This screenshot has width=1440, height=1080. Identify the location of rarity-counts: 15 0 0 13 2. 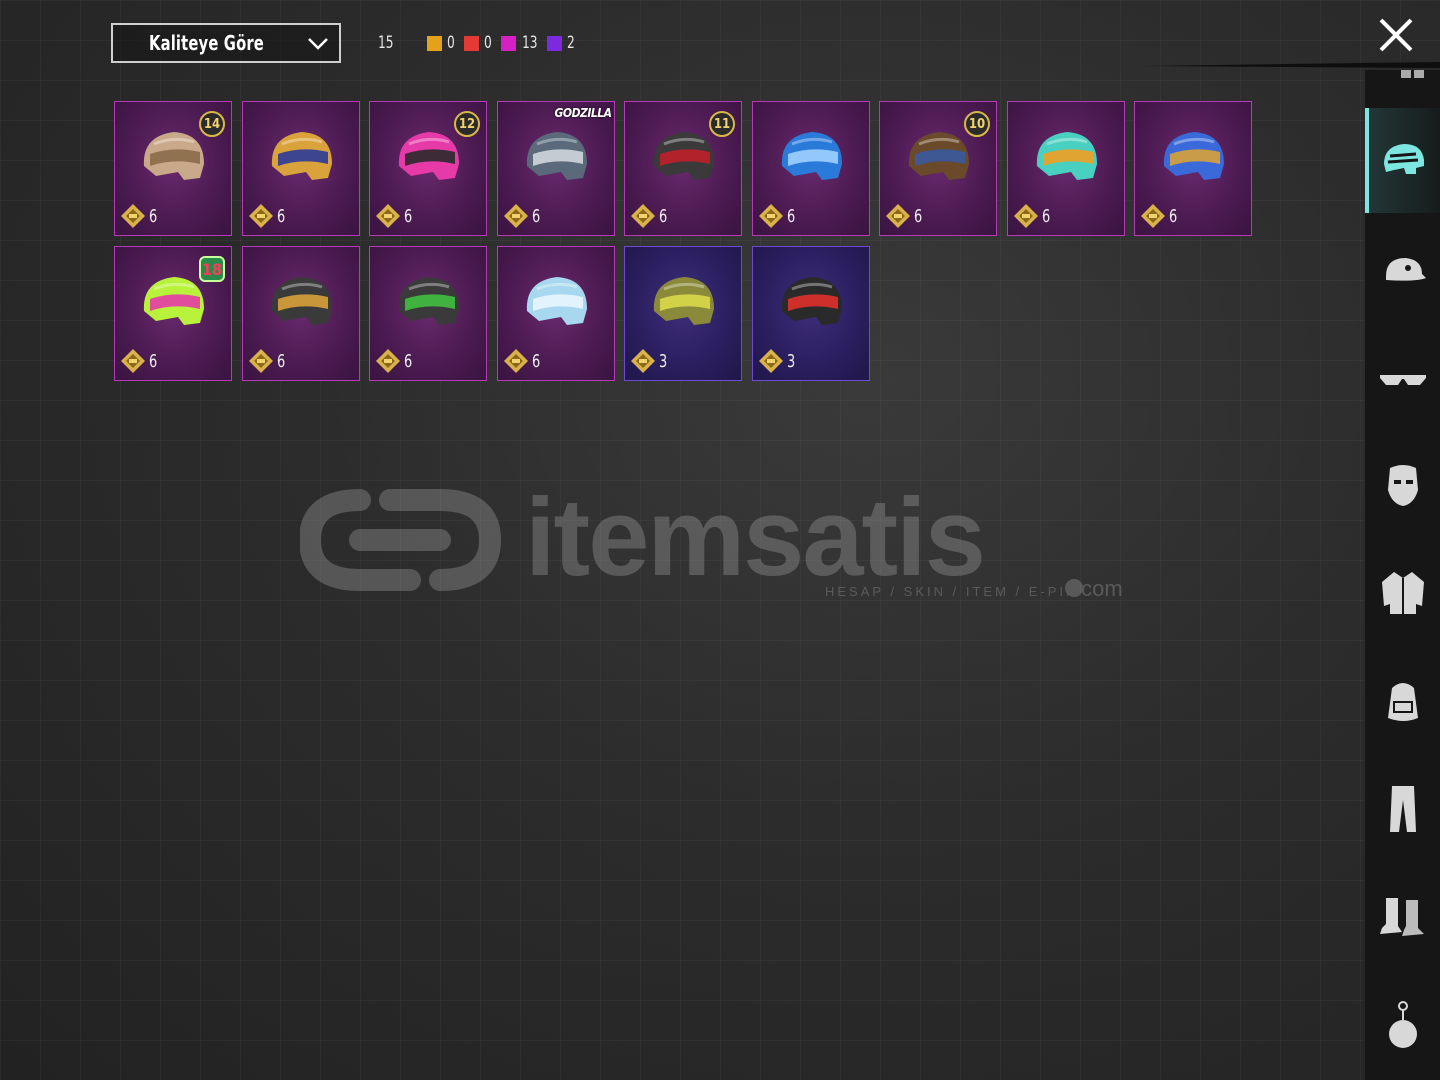
(480, 43).